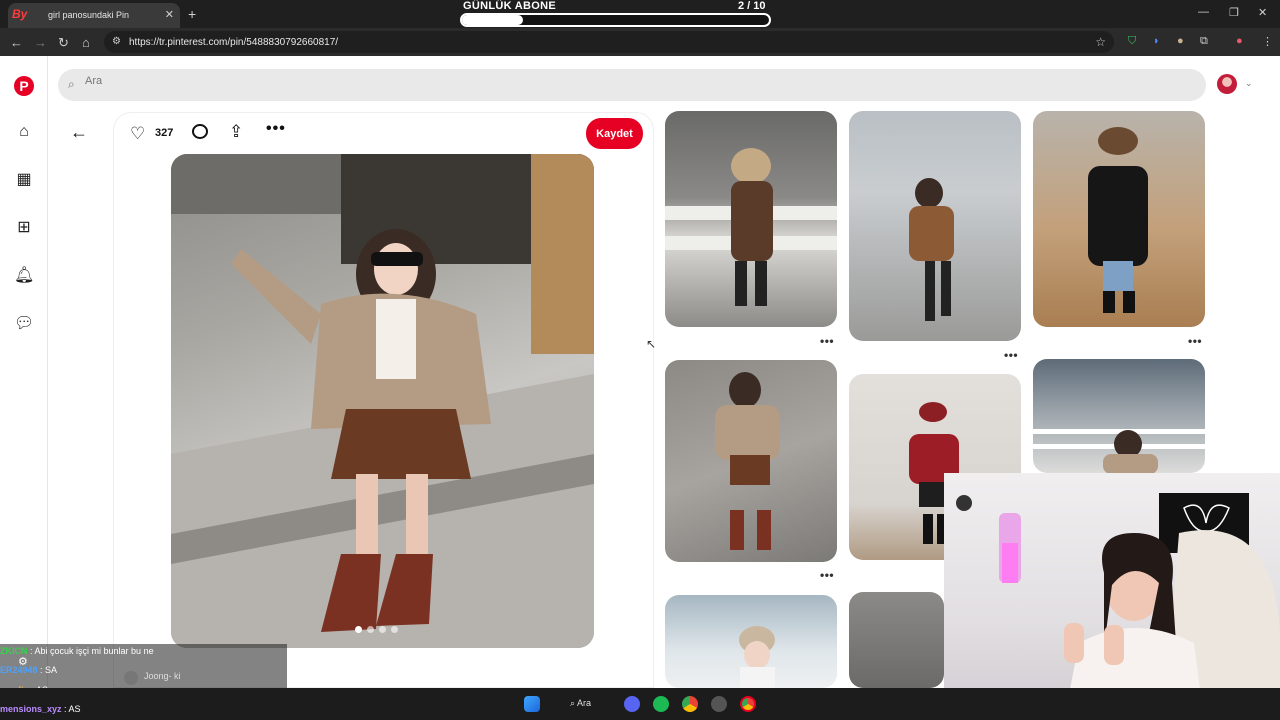  Describe the element at coordinates (1267, 41) in the screenshot. I see `browser-menu-icon: ⋮` at that location.